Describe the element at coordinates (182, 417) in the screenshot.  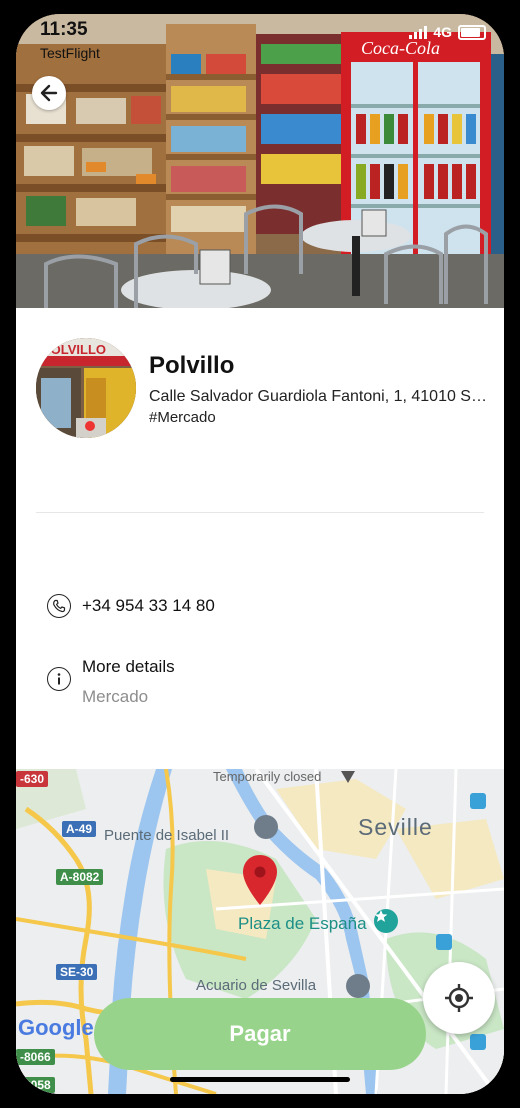
I see `place-category: #Mercado` at that location.